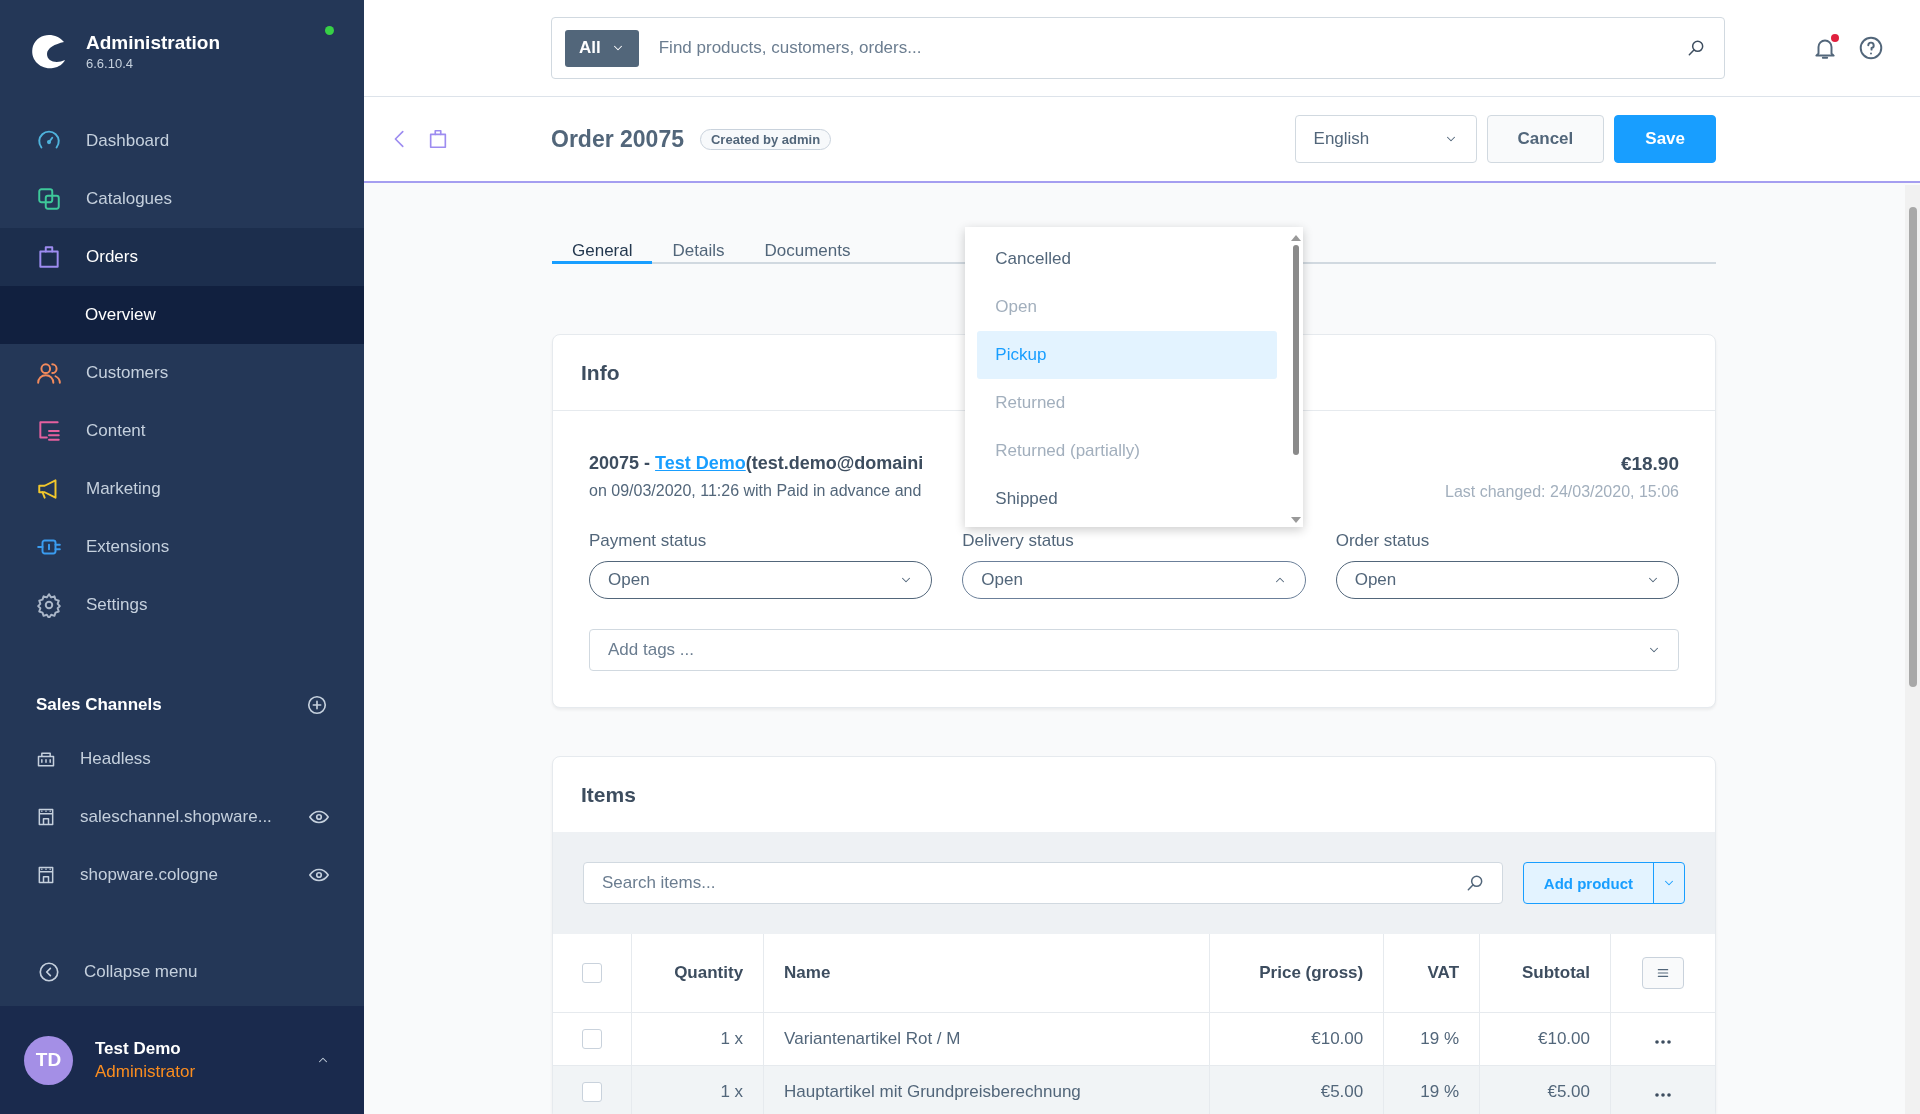  I want to click on field-label: Order status, so click(1383, 541).